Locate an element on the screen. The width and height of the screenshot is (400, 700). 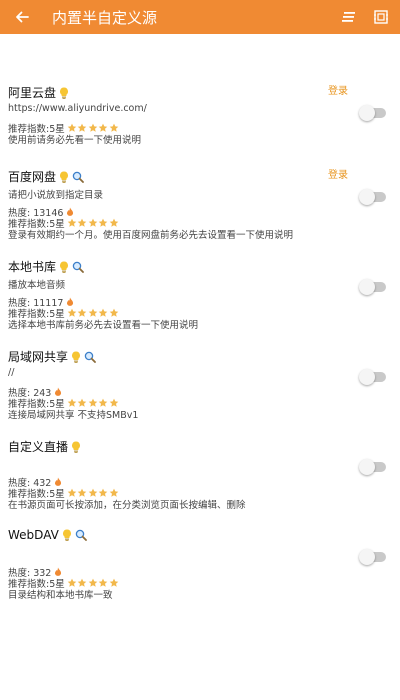
source-title: WebDAV is located at coordinates (47, 535).